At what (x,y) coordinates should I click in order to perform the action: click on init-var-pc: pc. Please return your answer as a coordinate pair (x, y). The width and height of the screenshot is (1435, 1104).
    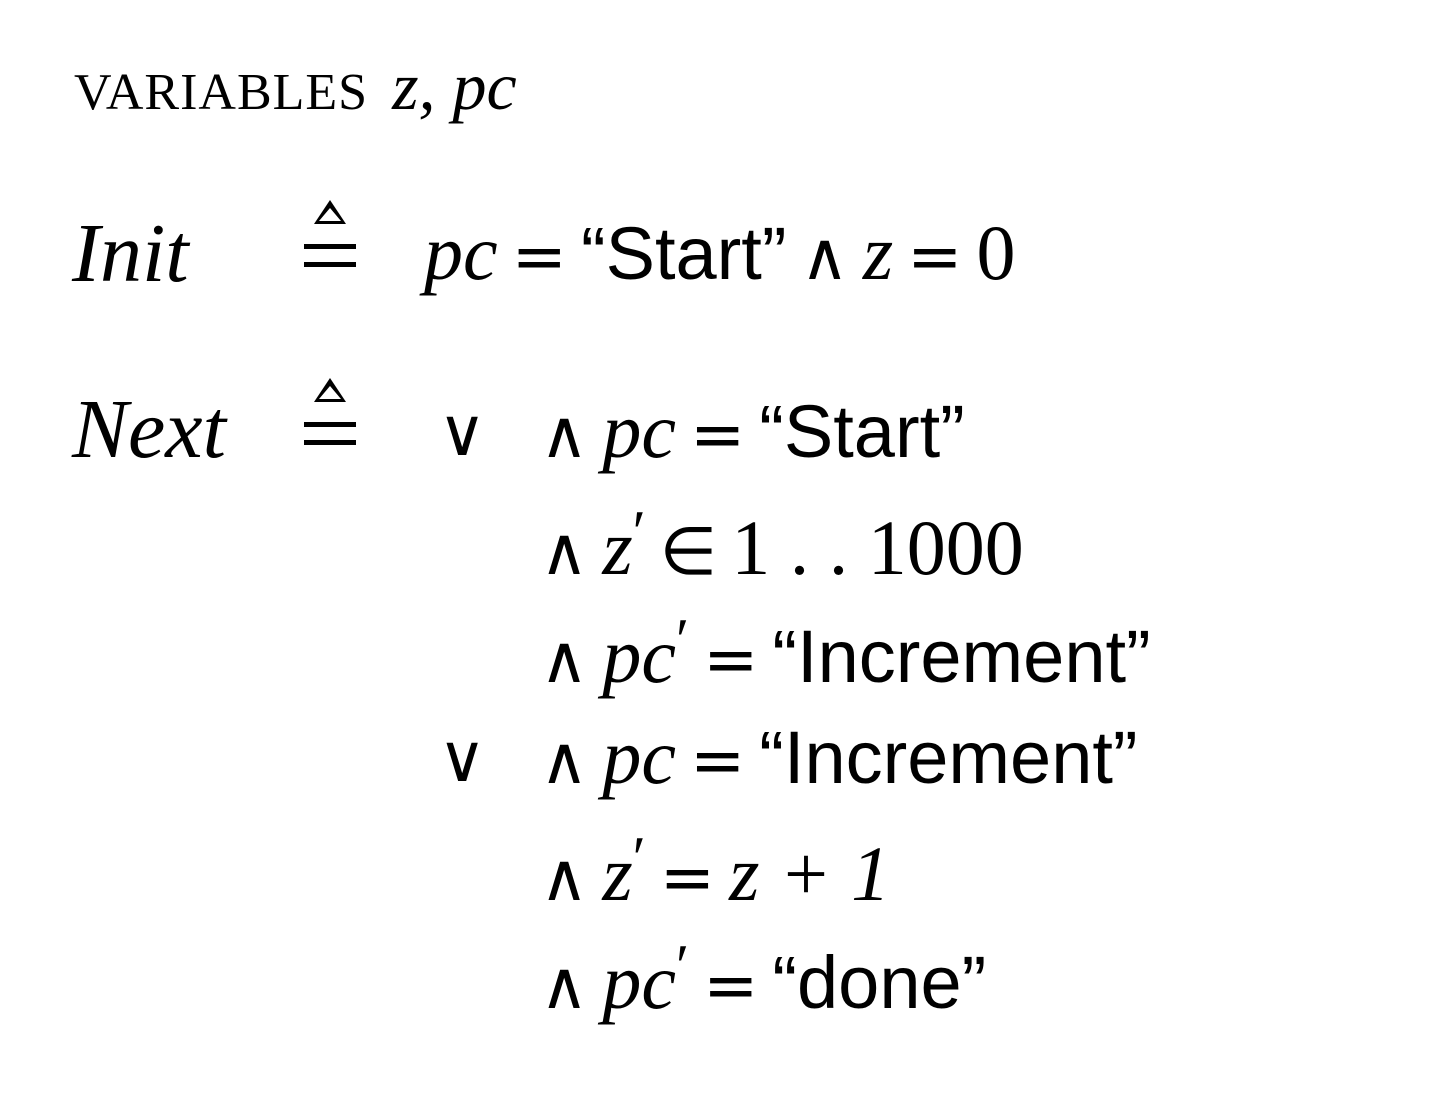
    Looking at the image, I should click on (461, 252).